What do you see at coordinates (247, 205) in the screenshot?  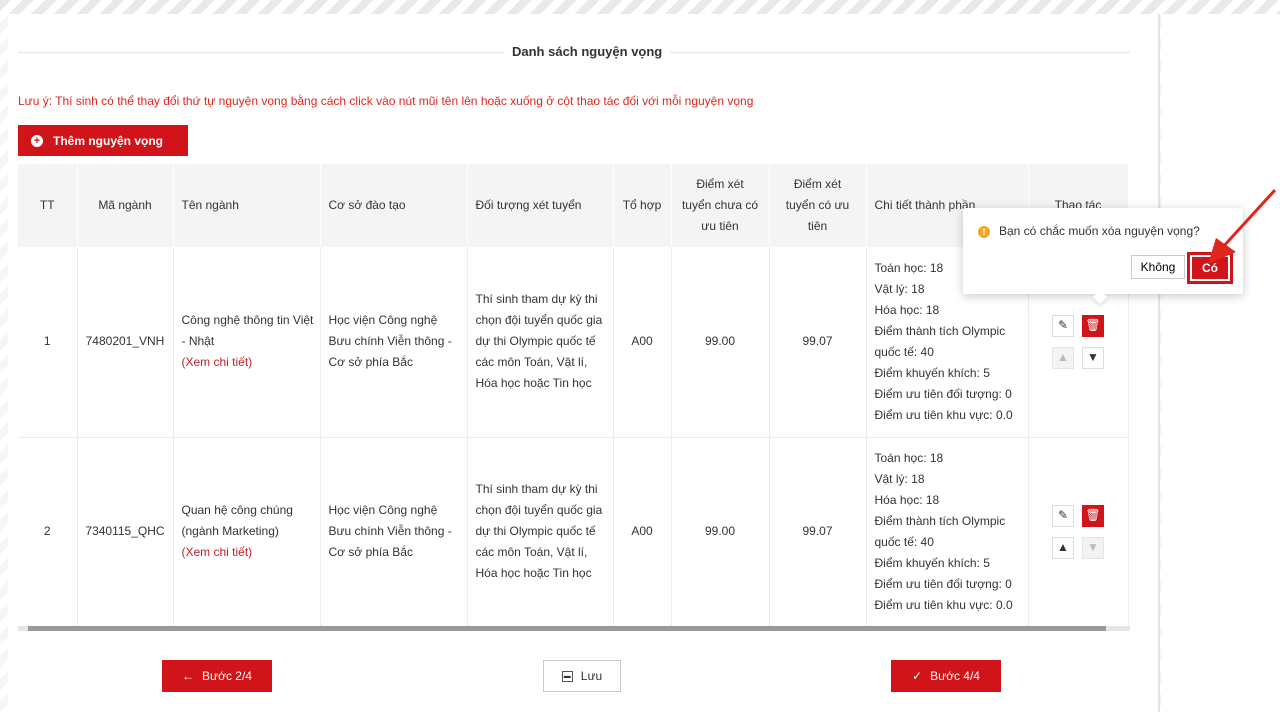 I see `header-ten-nganh: Tên ngành` at bounding box center [247, 205].